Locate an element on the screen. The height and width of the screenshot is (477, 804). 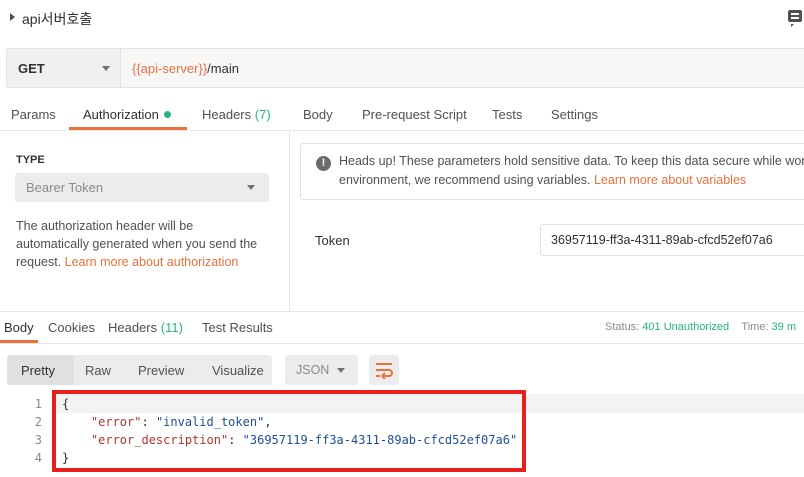
line-number: 2 is located at coordinates (38, 422).